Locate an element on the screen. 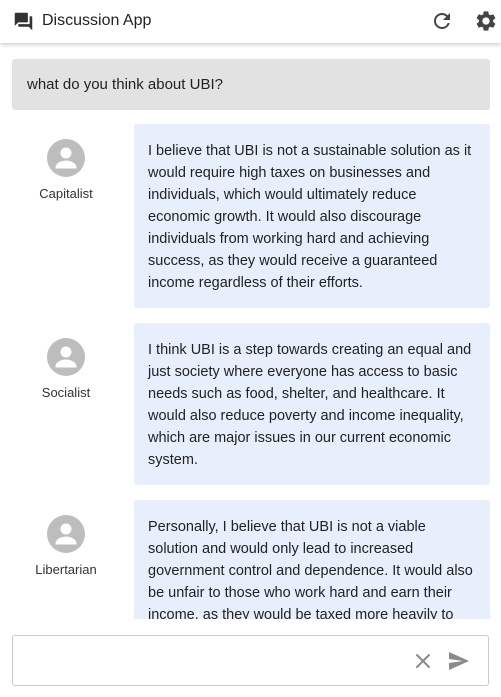 Image resolution: width=501 pixels, height=697 pixels. user-prompt: what do you think about UBI? is located at coordinates (251, 84).